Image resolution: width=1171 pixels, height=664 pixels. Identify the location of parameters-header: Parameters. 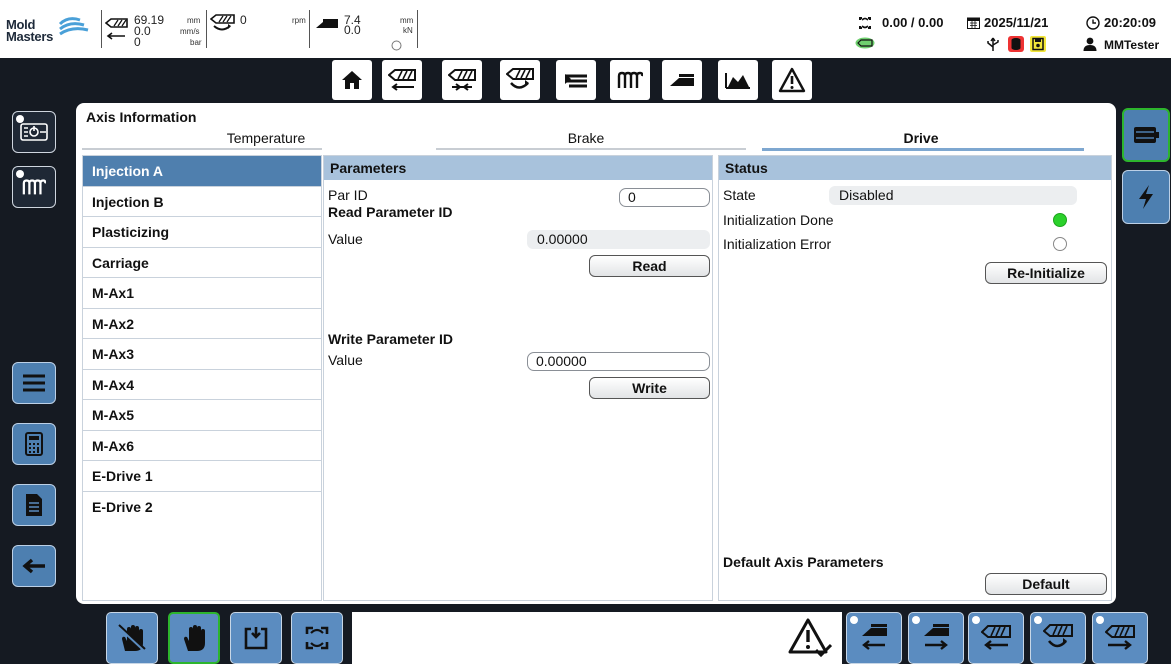
(518, 168).